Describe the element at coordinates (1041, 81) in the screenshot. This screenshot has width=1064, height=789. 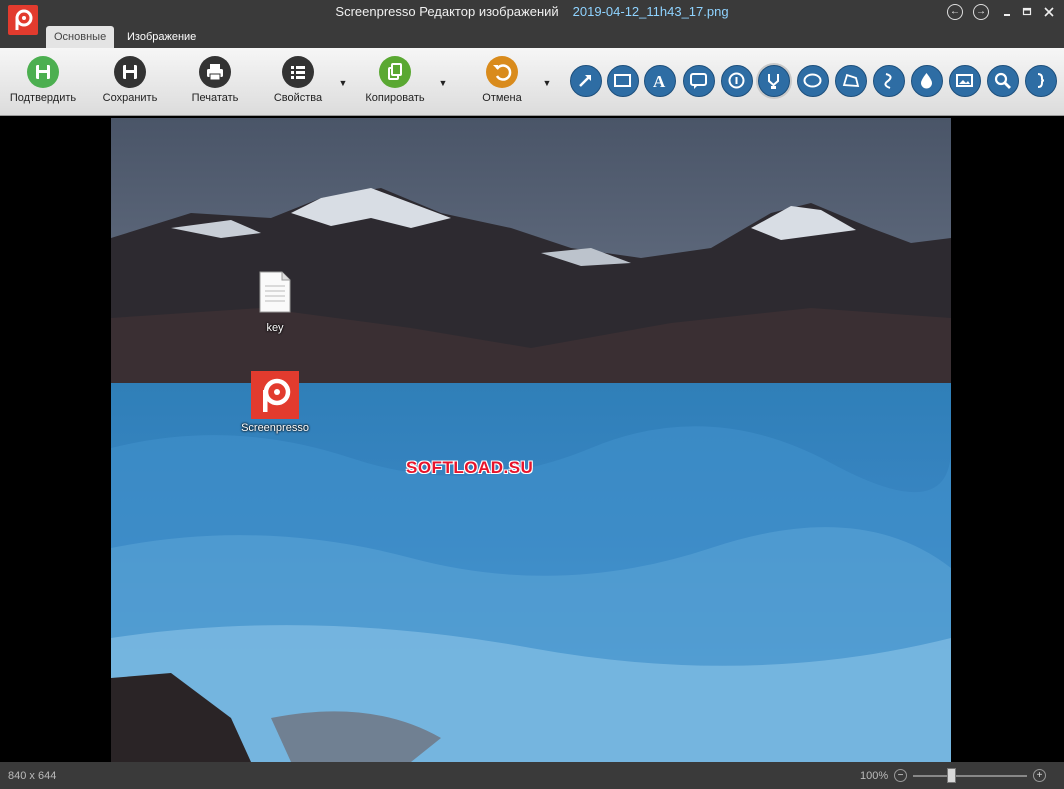
I see `bracket-icon` at that location.